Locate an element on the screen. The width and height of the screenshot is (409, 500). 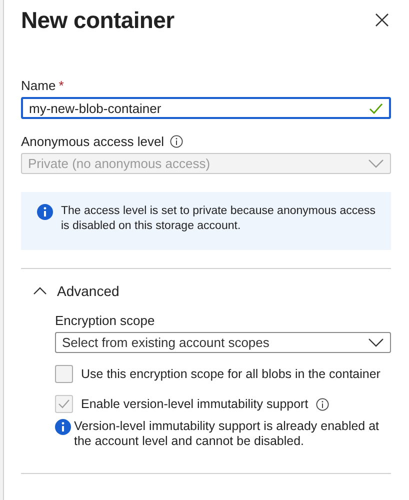
checkmark-icon is located at coordinates (64, 404).